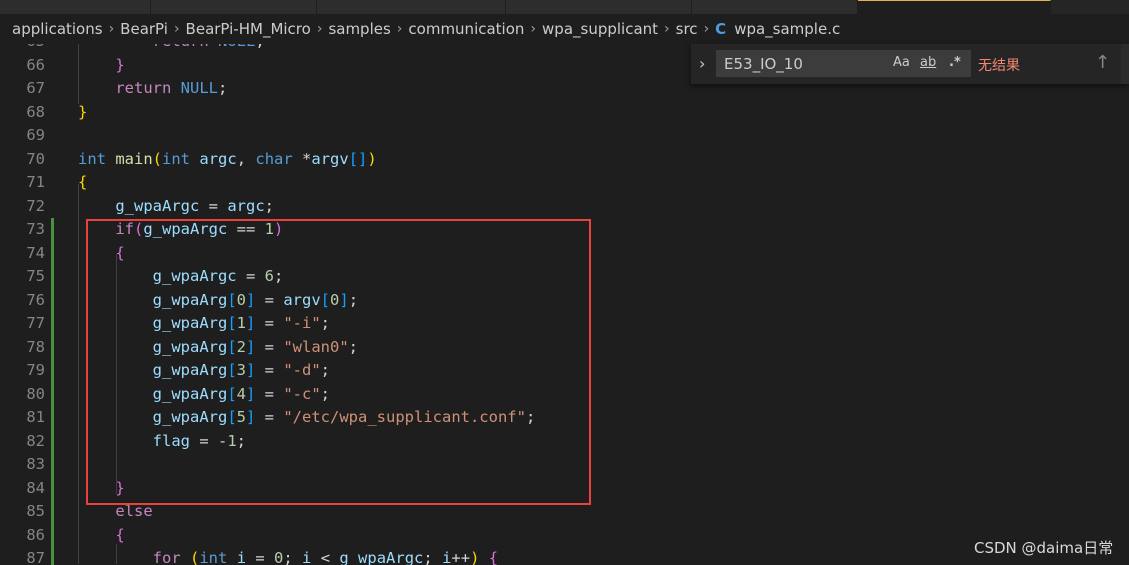 This screenshot has height=565, width=1129. I want to click on line-number: 83, so click(35, 464).